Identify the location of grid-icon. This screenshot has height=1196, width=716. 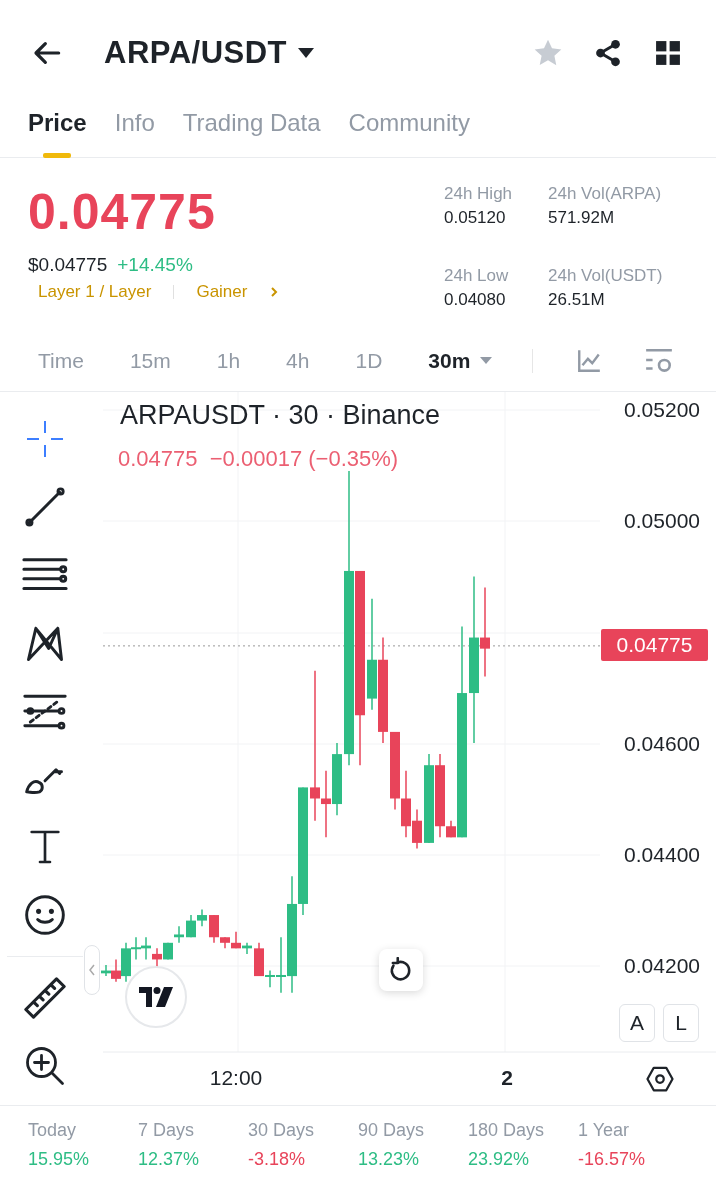
(668, 52).